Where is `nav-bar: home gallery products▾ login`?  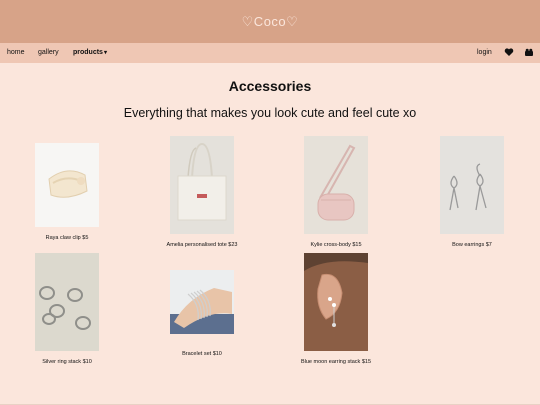
nav-bar: home gallery products▾ login is located at coordinates (270, 53).